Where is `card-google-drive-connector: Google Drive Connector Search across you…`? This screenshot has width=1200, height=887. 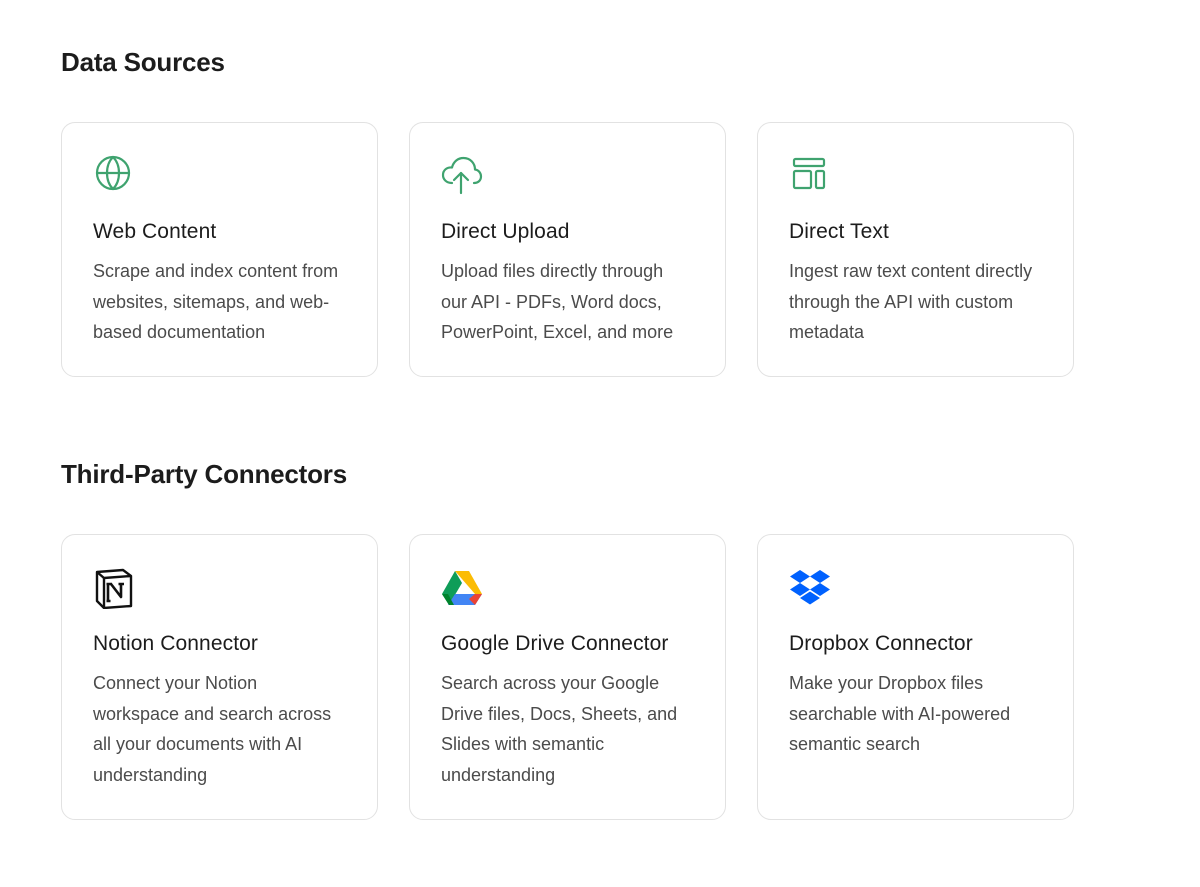 card-google-drive-connector: Google Drive Connector Search across you… is located at coordinates (567, 677).